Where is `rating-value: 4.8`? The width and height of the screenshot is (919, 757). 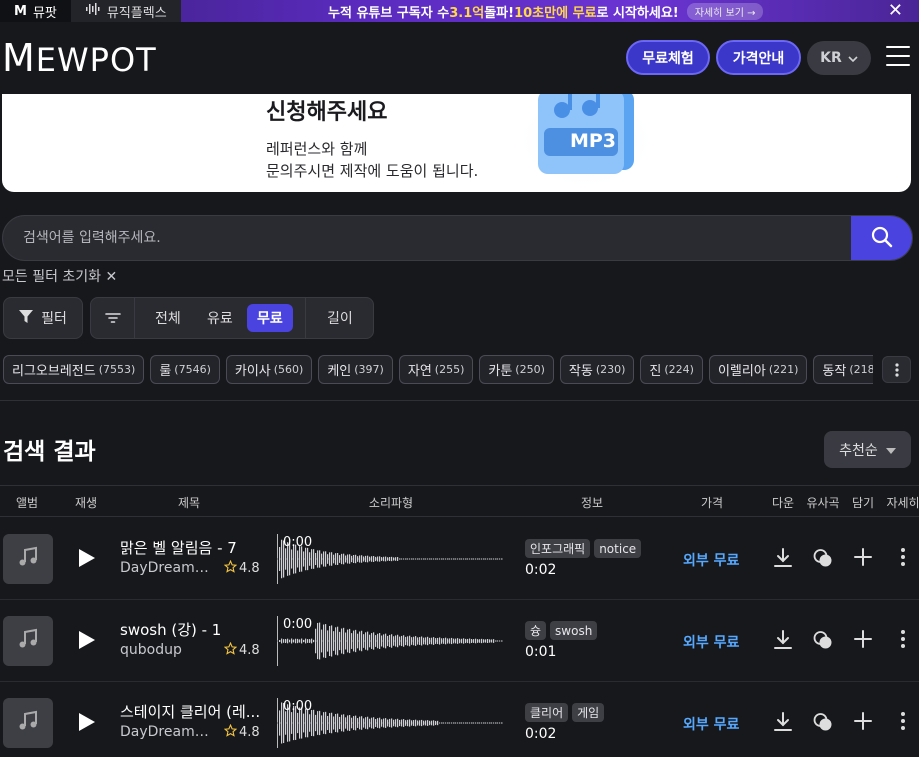
rating-value: 4.8 is located at coordinates (249, 732).